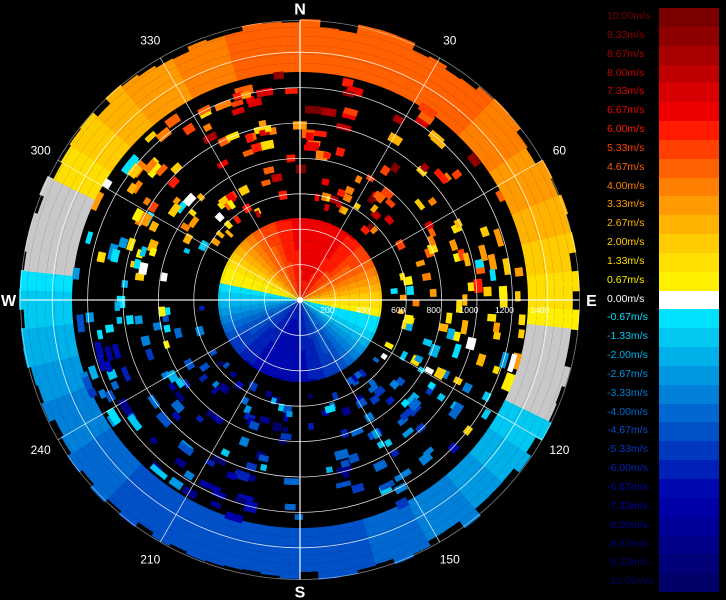 Image resolution: width=726 pixels, height=600 pixels. Describe the element at coordinates (450, 41) in the screenshot. I see `azimuth-tick-label: 30` at that location.